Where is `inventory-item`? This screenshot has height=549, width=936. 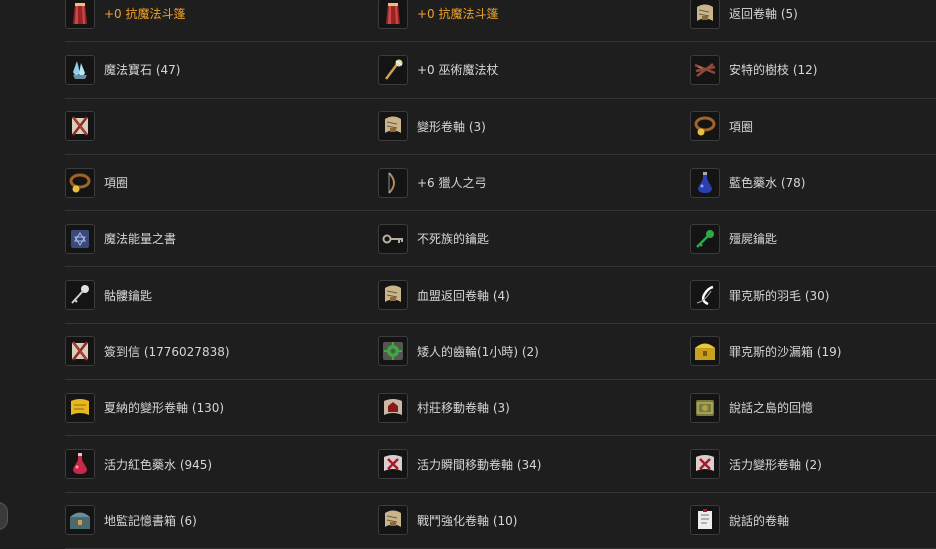 inventory-item is located at coordinates (221, 127).